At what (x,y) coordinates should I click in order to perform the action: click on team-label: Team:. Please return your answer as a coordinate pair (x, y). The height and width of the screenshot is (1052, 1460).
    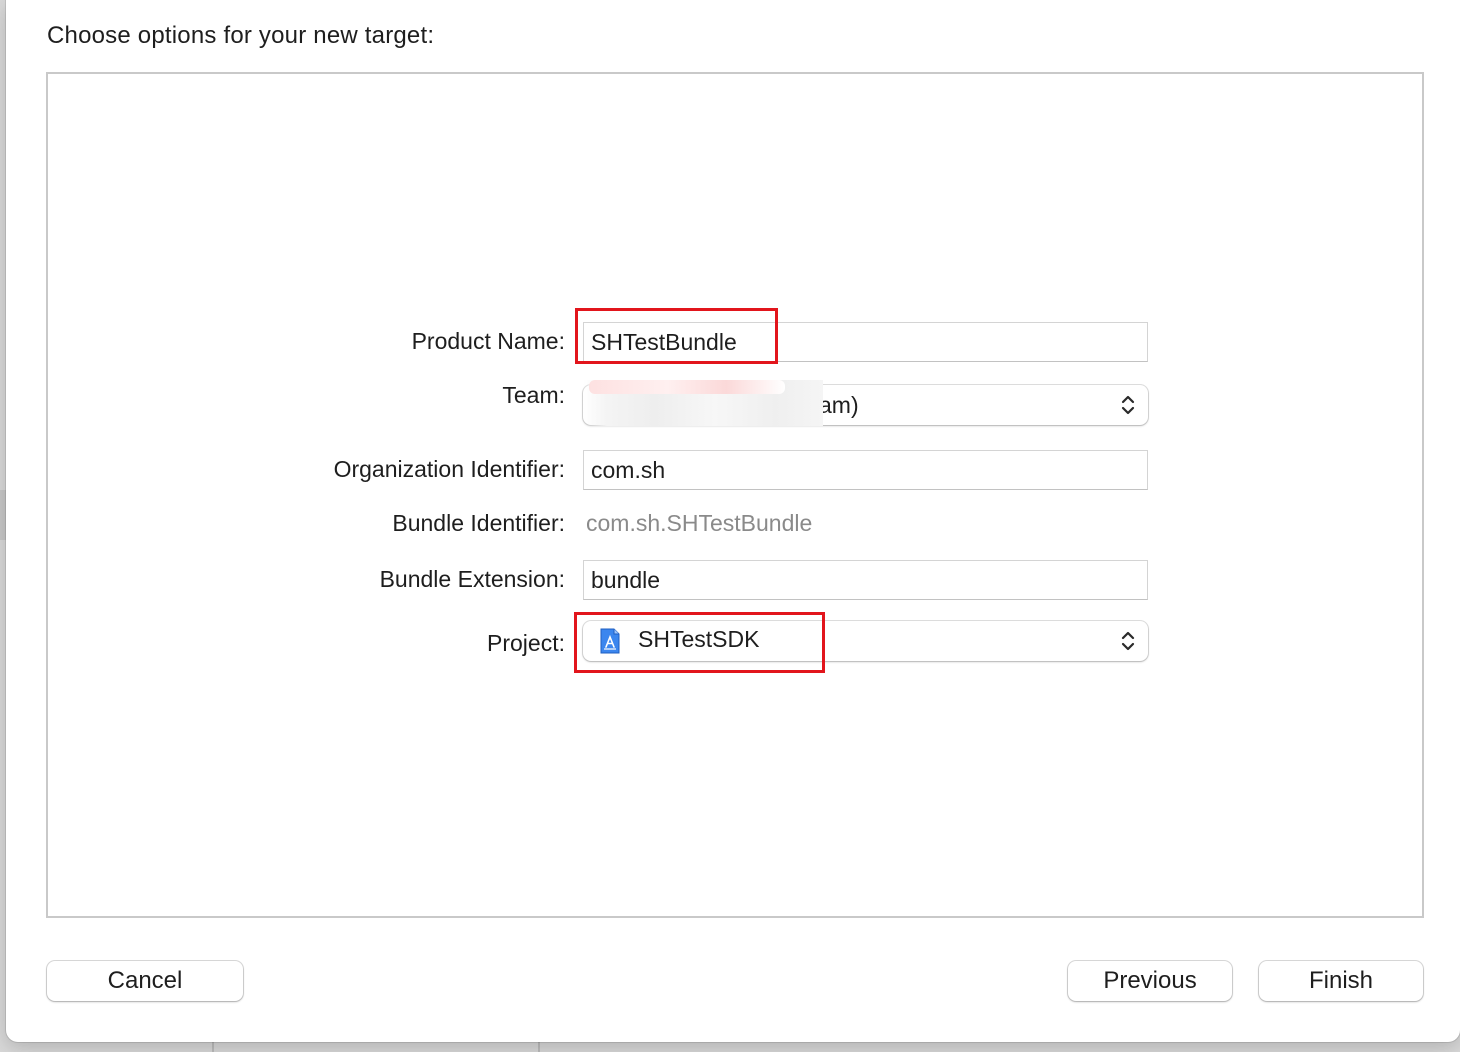
    Looking at the image, I should click on (533, 395).